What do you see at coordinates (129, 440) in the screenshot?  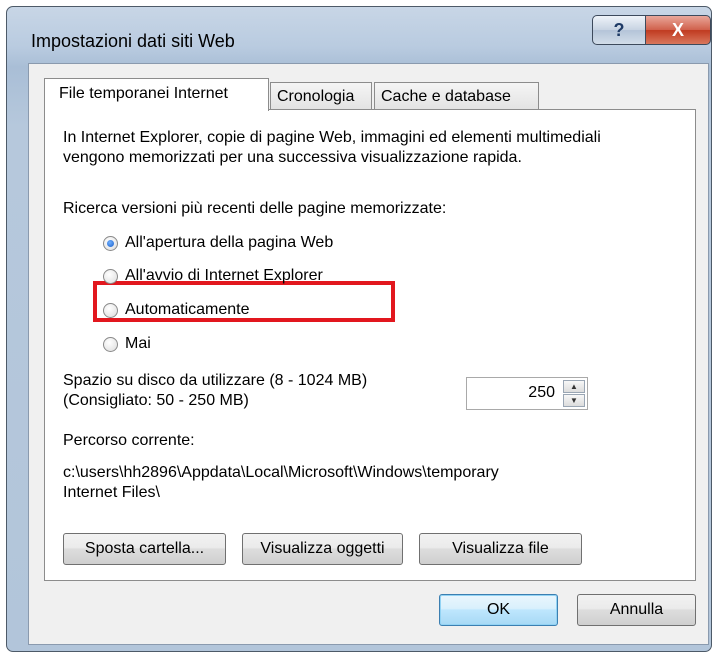 I see `current-path-heading: Percorso corrente:` at bounding box center [129, 440].